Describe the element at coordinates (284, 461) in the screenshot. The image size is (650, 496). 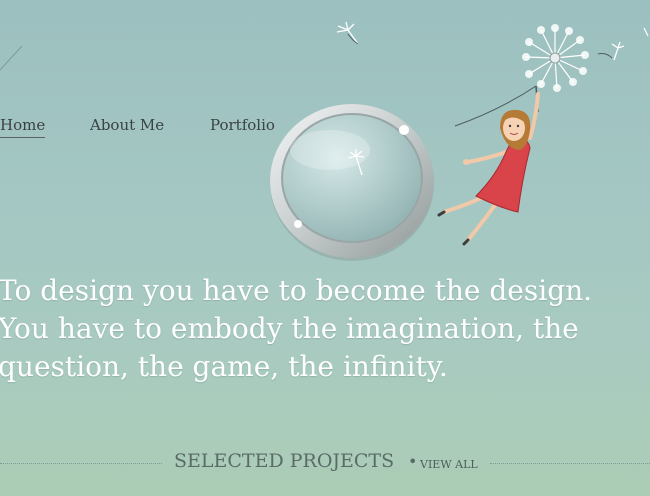
I see `selected-projects-title: SELECTED PROJECTS` at that location.